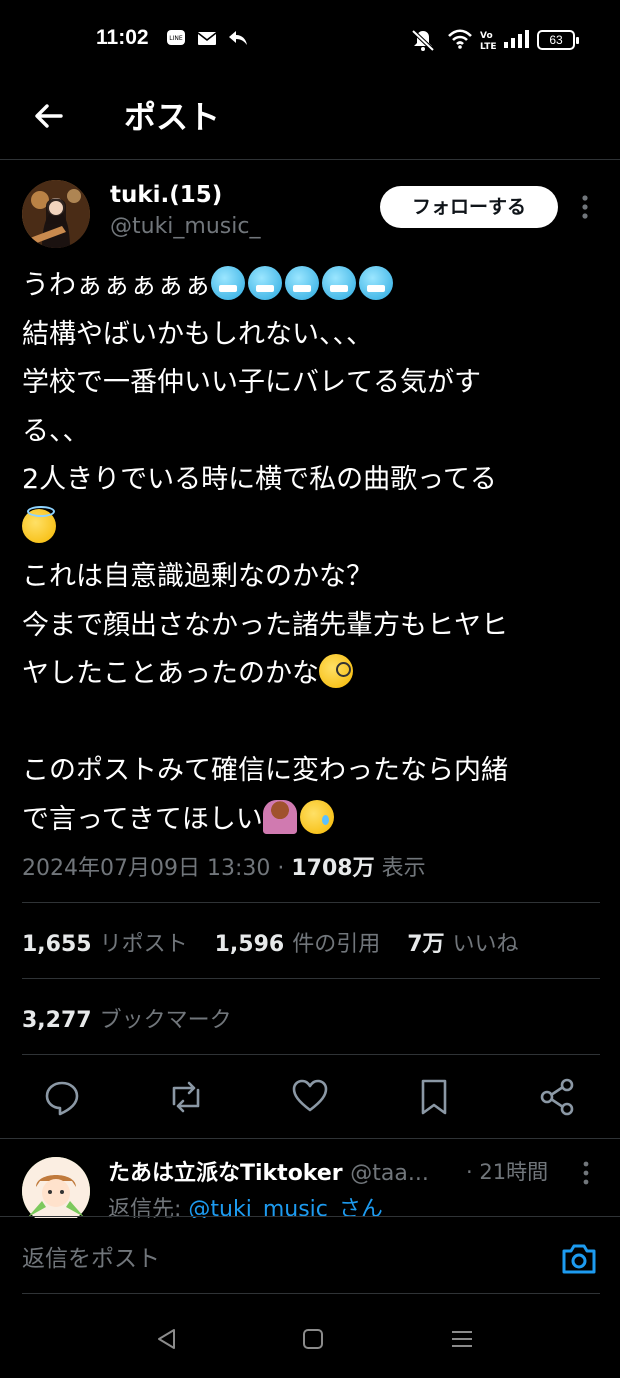 The width and height of the screenshot is (620, 1378). I want to click on battery-indicator: 63, so click(558, 40).